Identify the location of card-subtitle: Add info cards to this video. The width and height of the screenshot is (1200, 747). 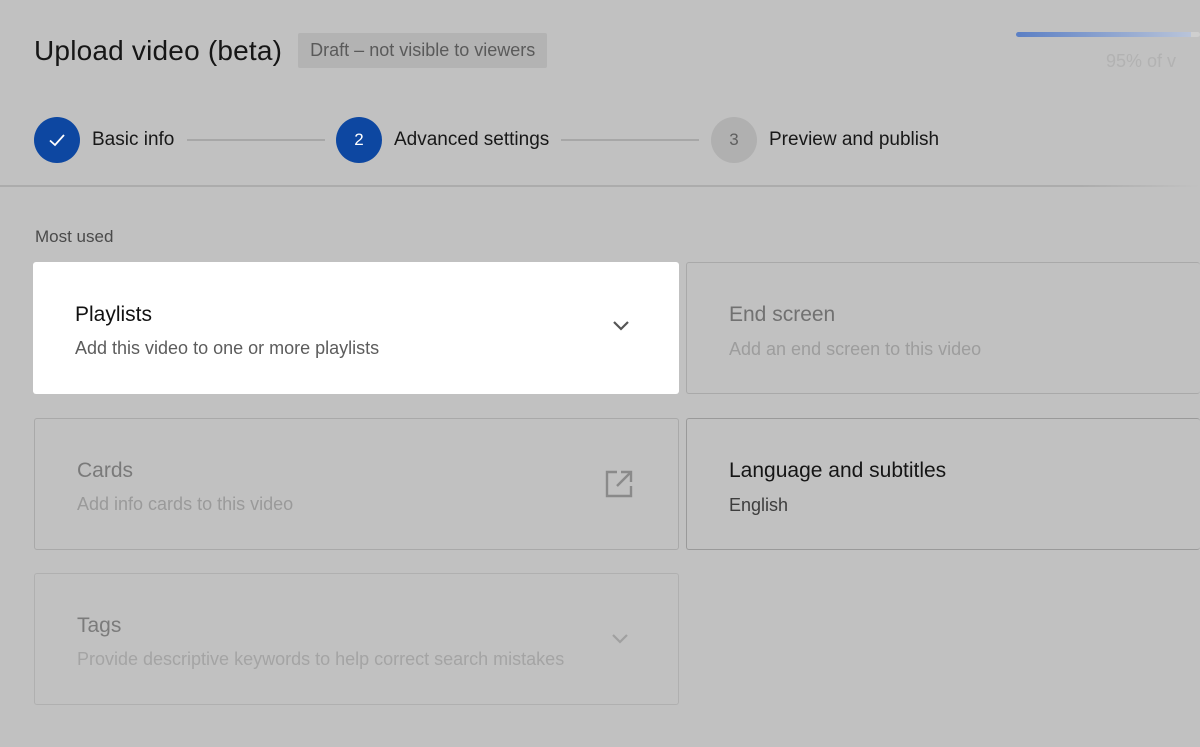
(185, 504).